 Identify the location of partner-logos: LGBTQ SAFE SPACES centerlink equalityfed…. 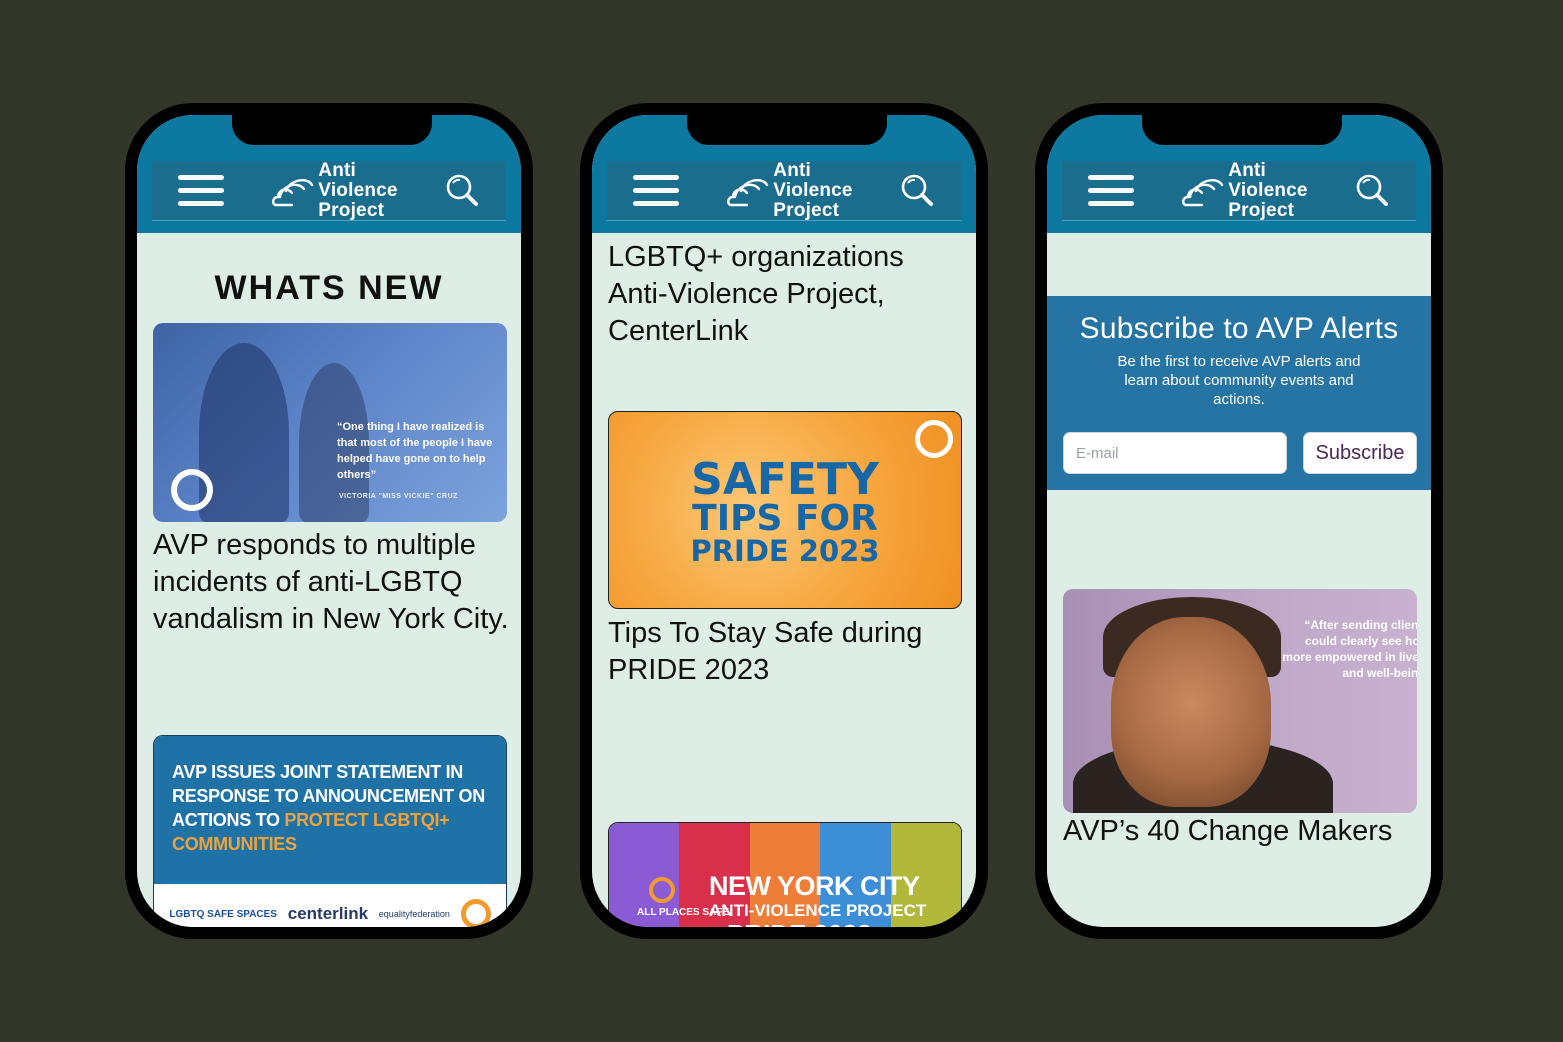
(330, 905).